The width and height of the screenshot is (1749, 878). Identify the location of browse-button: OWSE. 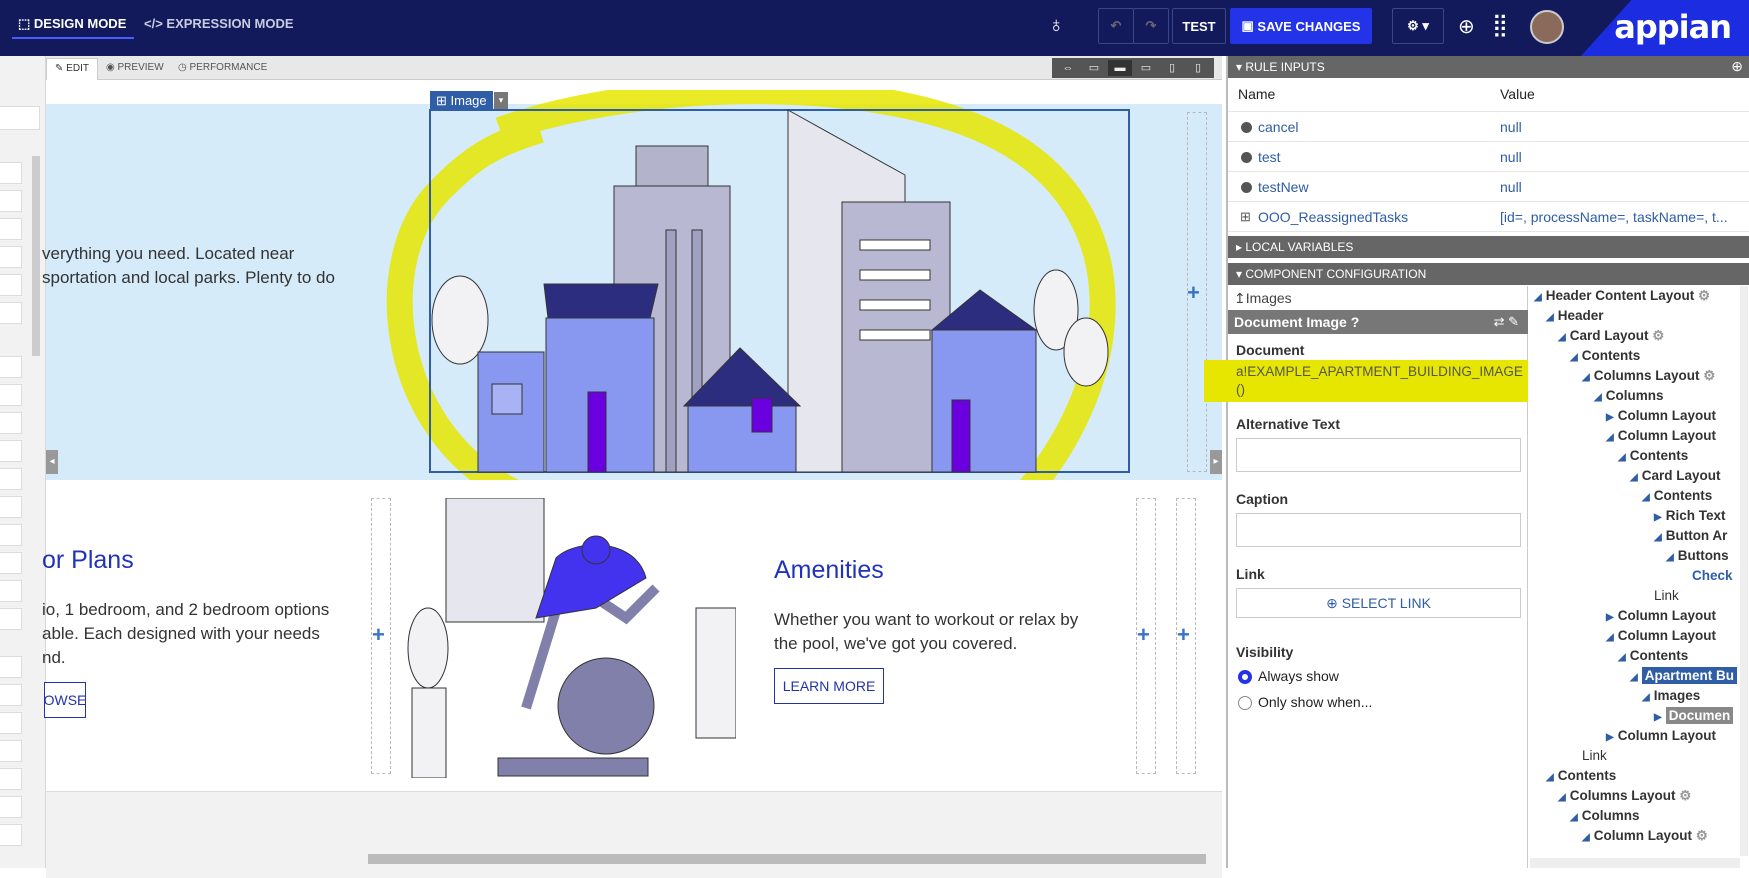
(65, 700).